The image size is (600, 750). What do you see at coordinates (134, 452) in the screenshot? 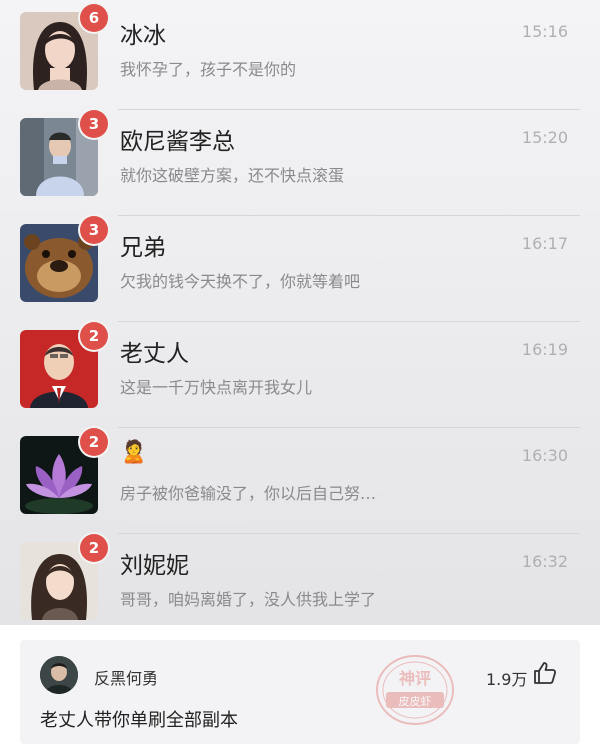
I see `chat-name: 🙎` at bounding box center [134, 452].